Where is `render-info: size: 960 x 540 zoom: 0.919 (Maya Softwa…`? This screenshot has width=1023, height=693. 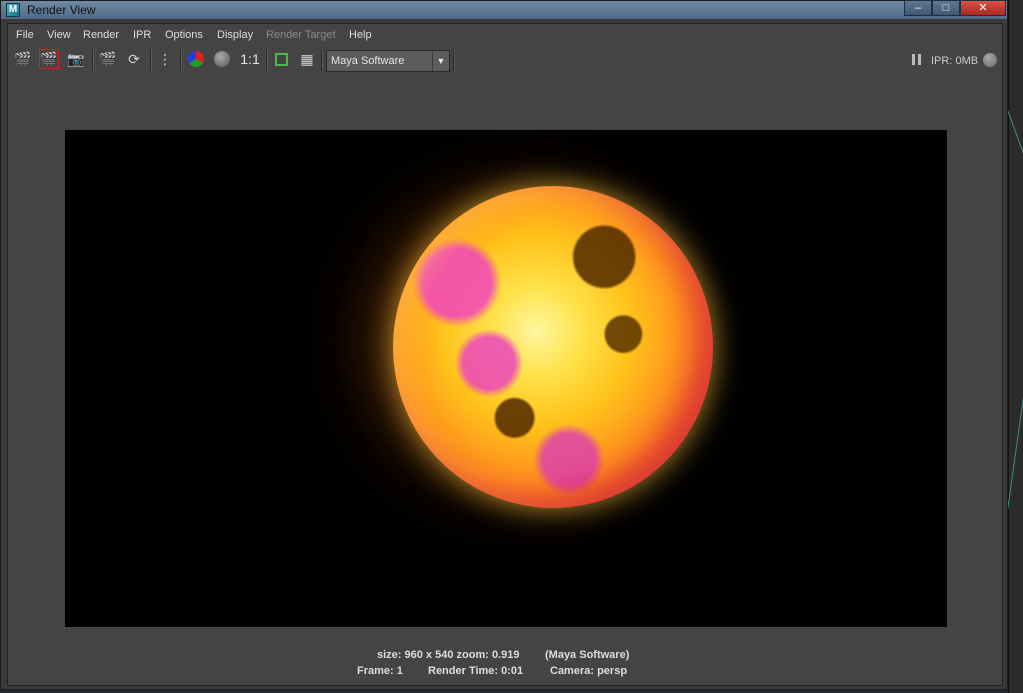
render-info: size: 960 x 540 zoom: 0.919 (Maya Softwa… is located at coordinates (505, 665).